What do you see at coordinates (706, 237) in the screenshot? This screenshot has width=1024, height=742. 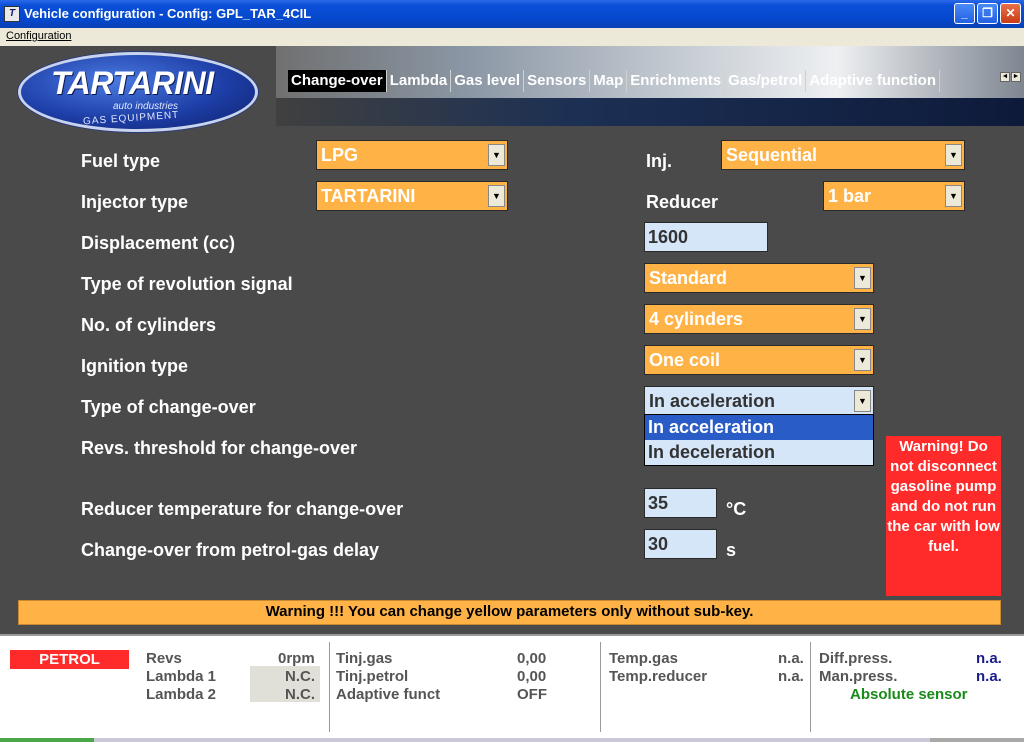 I see `displacement-input: 1600` at bounding box center [706, 237].